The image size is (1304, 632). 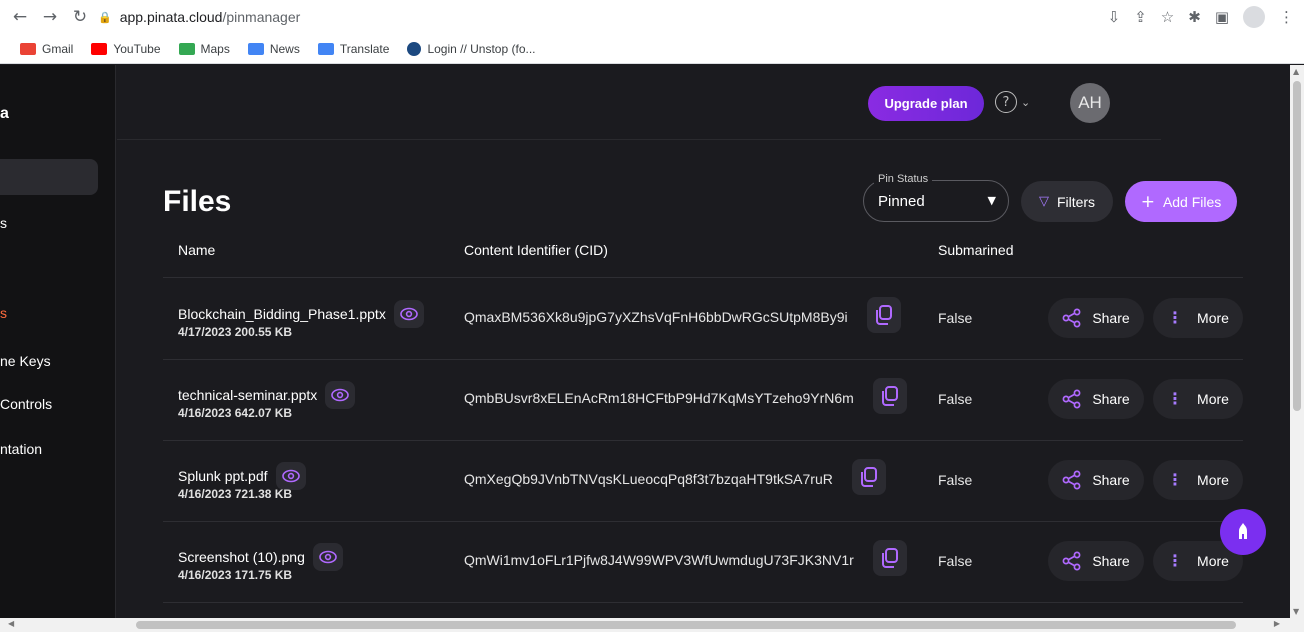 What do you see at coordinates (260, 557) in the screenshot?
I see `file-name: Screenshot (10).png` at bounding box center [260, 557].